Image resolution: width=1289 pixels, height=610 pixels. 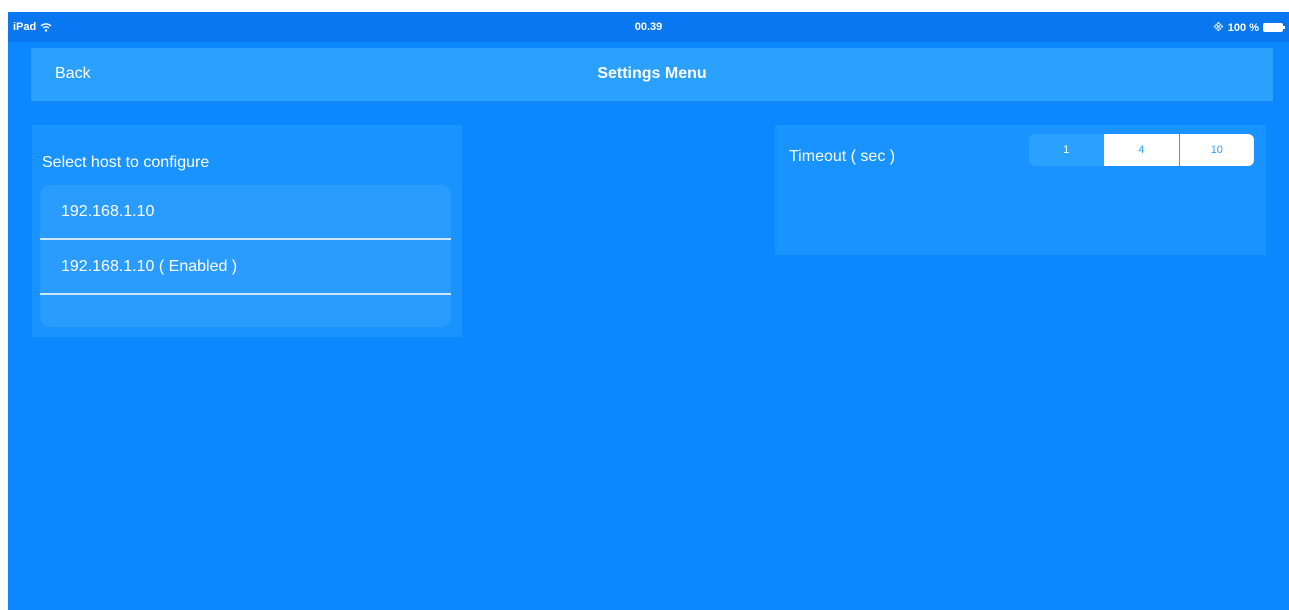 I want to click on timeout-option-1: 1, so click(x=1066, y=150).